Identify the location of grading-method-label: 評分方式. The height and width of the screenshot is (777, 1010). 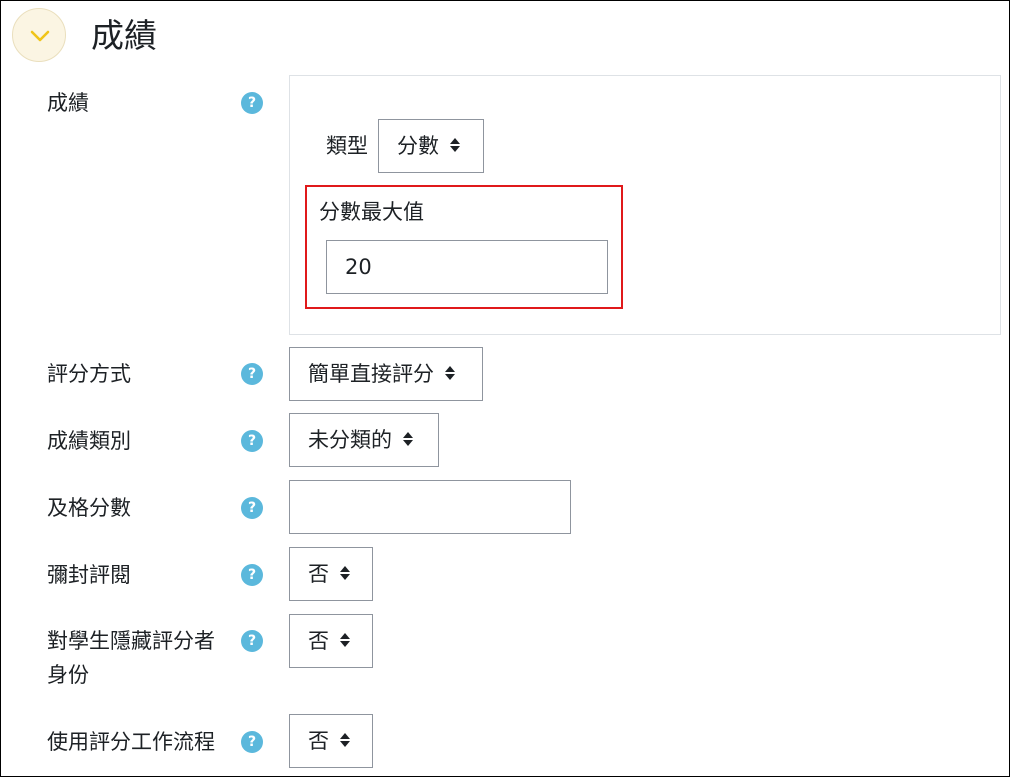
(89, 374).